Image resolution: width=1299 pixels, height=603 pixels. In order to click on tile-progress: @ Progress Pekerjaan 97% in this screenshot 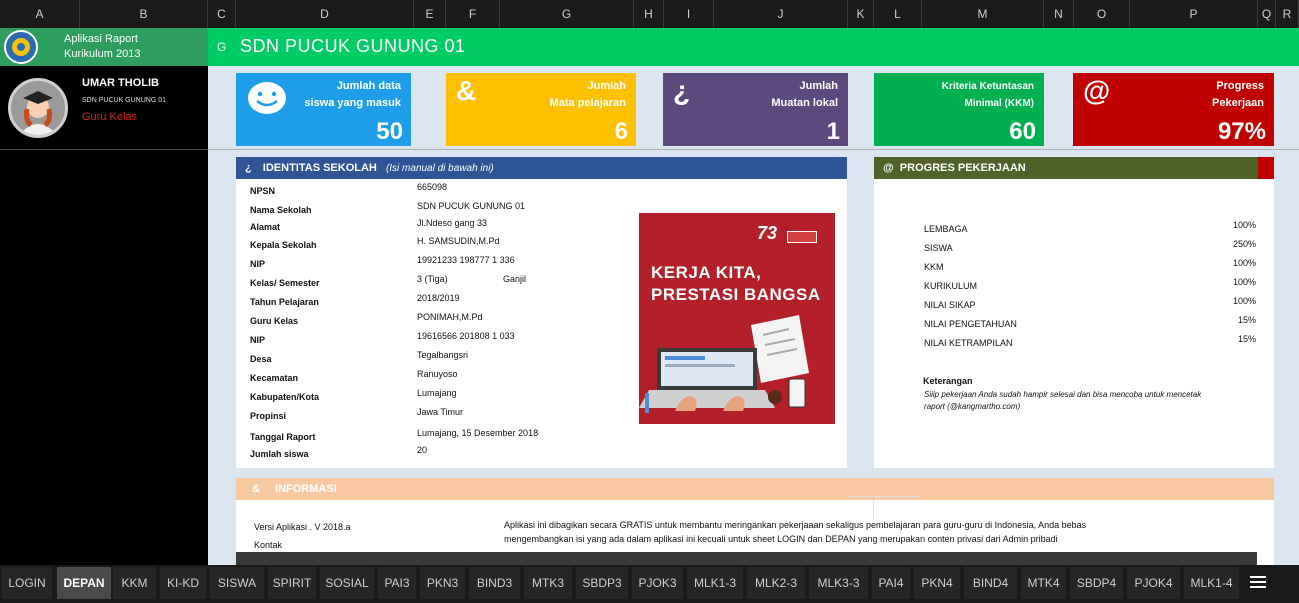, I will do `click(1173, 109)`.